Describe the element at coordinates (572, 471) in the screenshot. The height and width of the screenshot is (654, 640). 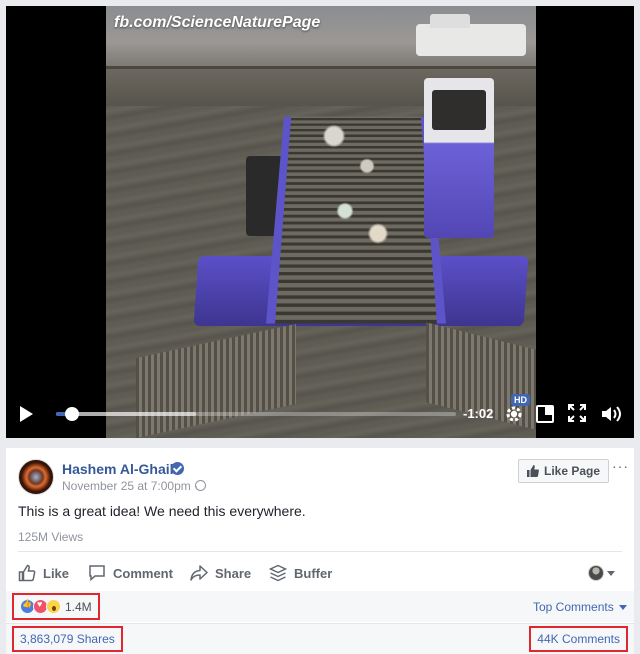
I see `like-page-label: Like Page` at that location.